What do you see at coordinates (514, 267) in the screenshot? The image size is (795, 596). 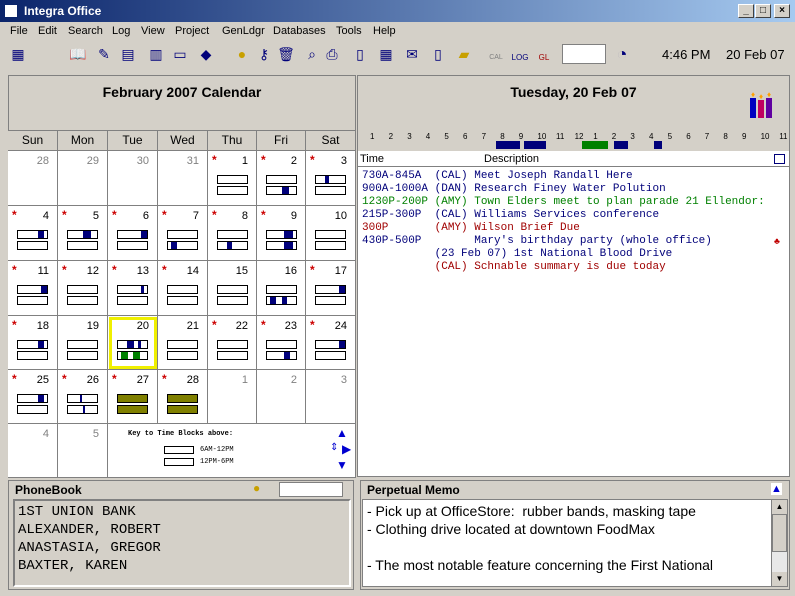 I see `event-row: (CAL) Schnable summary is due today` at bounding box center [514, 267].